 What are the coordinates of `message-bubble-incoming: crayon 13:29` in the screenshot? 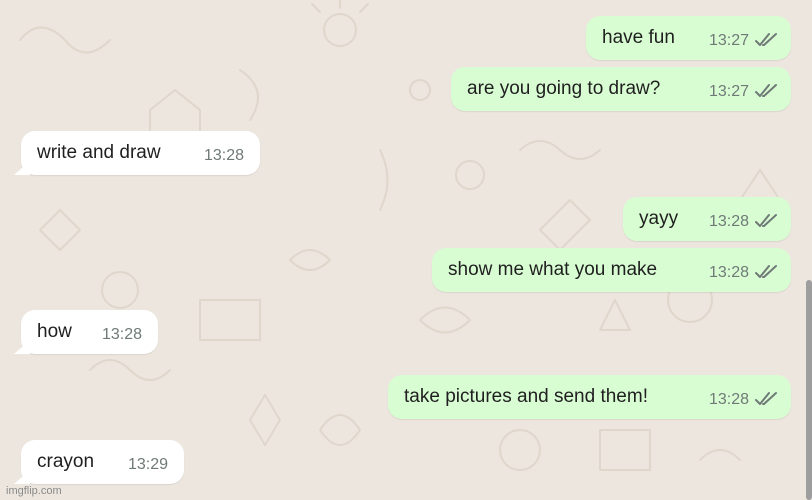 It's located at (102, 462).